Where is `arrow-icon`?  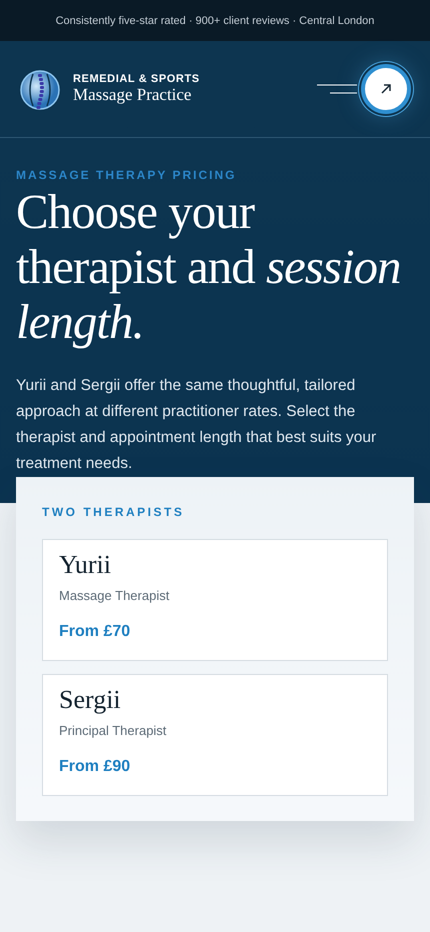
arrow-icon is located at coordinates (386, 89).